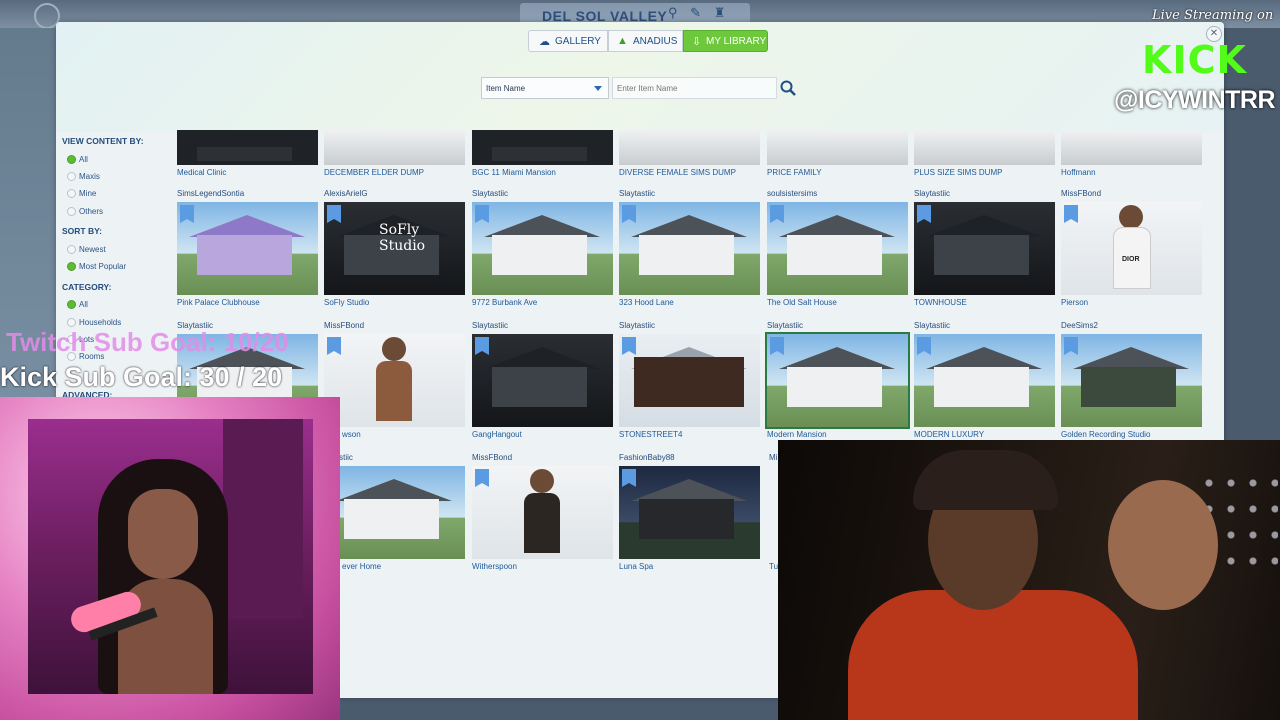 The height and width of the screenshot is (720, 1280). I want to click on category-heading: CATEGORY:, so click(87, 287).